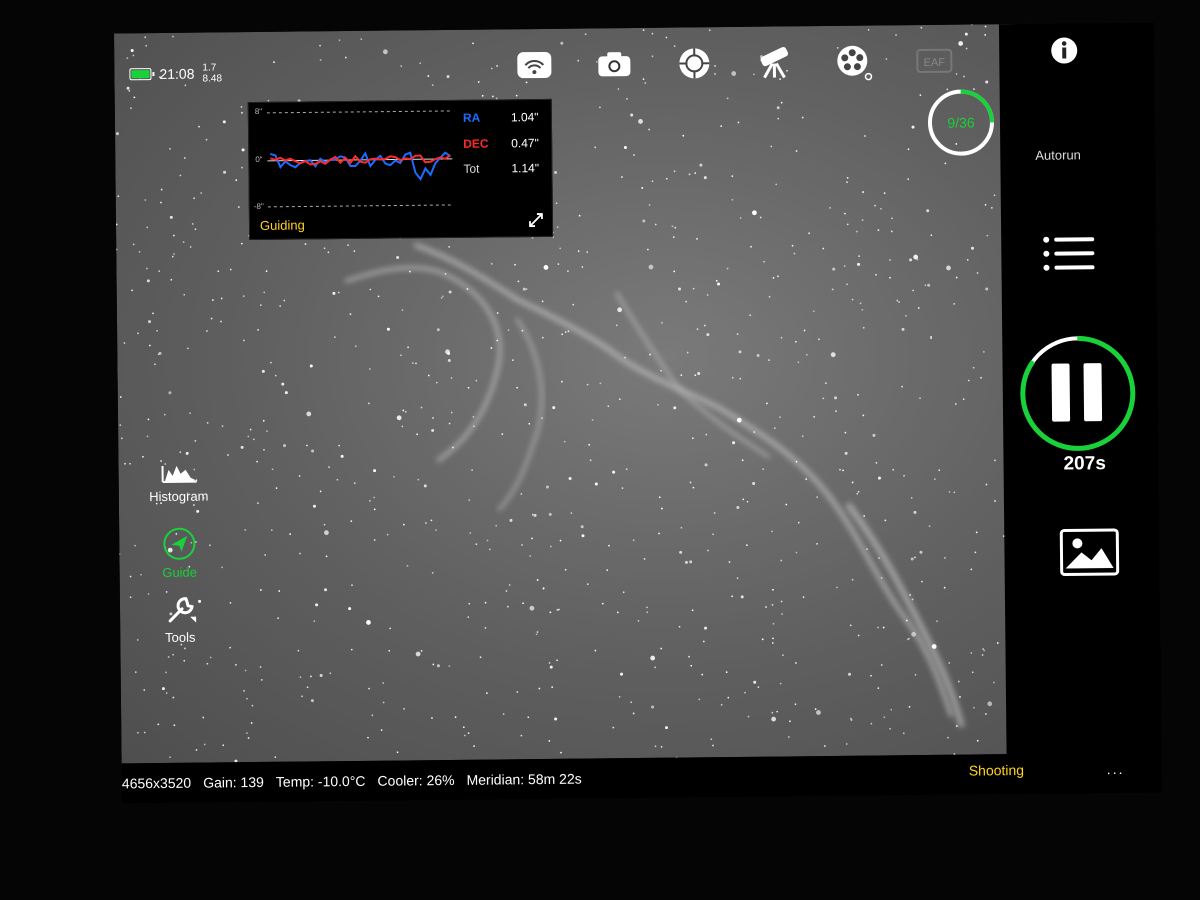 Image resolution: width=1200 pixels, height=900 pixels. What do you see at coordinates (614, 64) in the screenshot?
I see `camera-icon` at bounding box center [614, 64].